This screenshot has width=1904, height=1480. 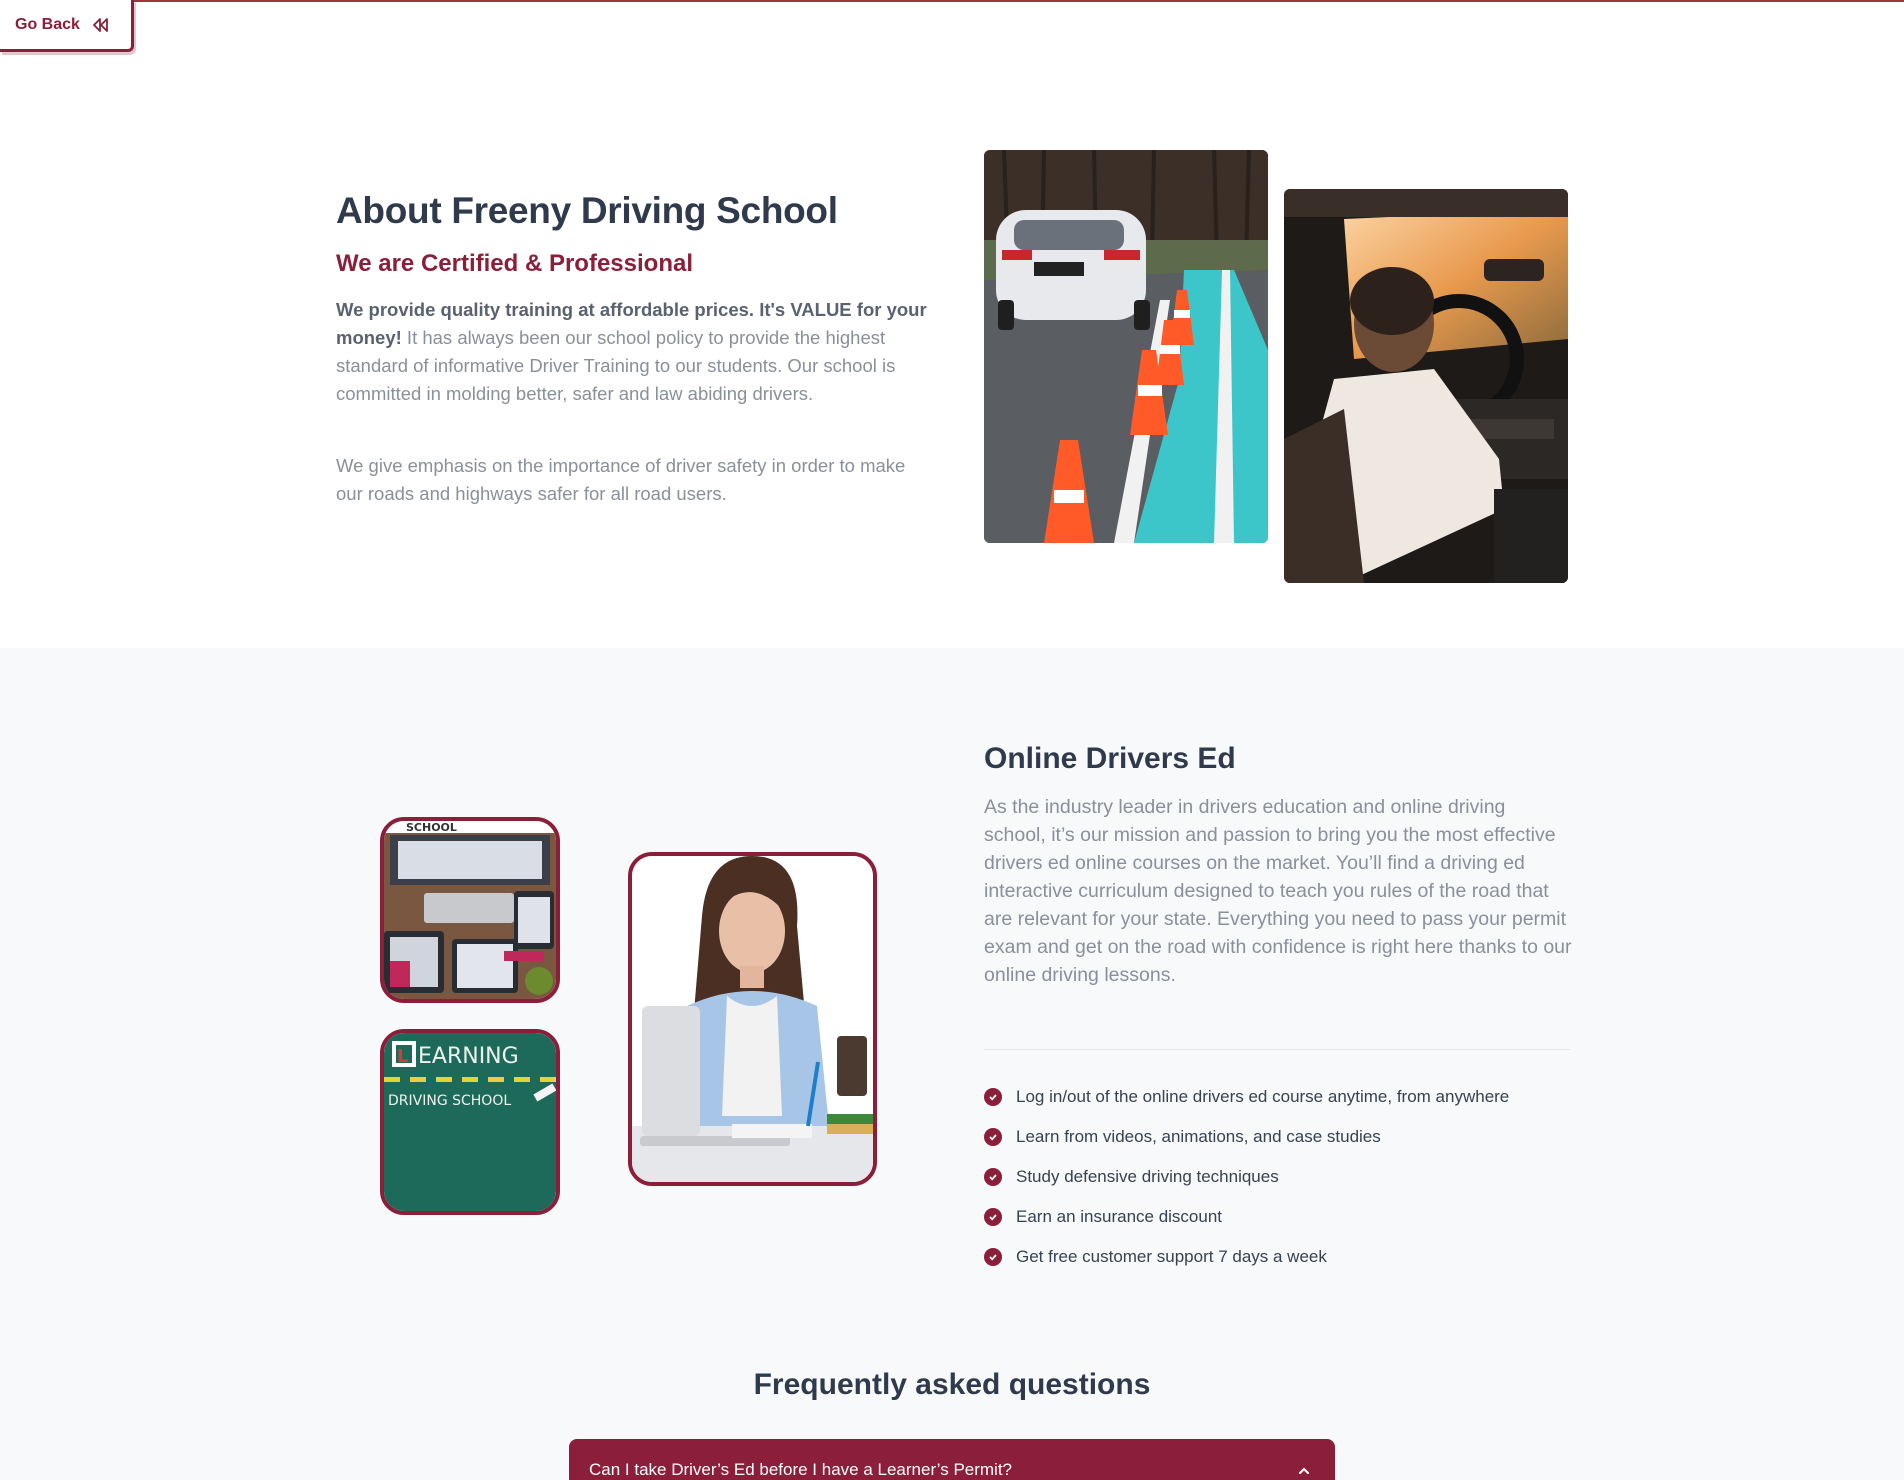 What do you see at coordinates (470, 1122) in the screenshot?
I see `learning-chalkboard-image: L EARNING DRIVING SCHOOL` at bounding box center [470, 1122].